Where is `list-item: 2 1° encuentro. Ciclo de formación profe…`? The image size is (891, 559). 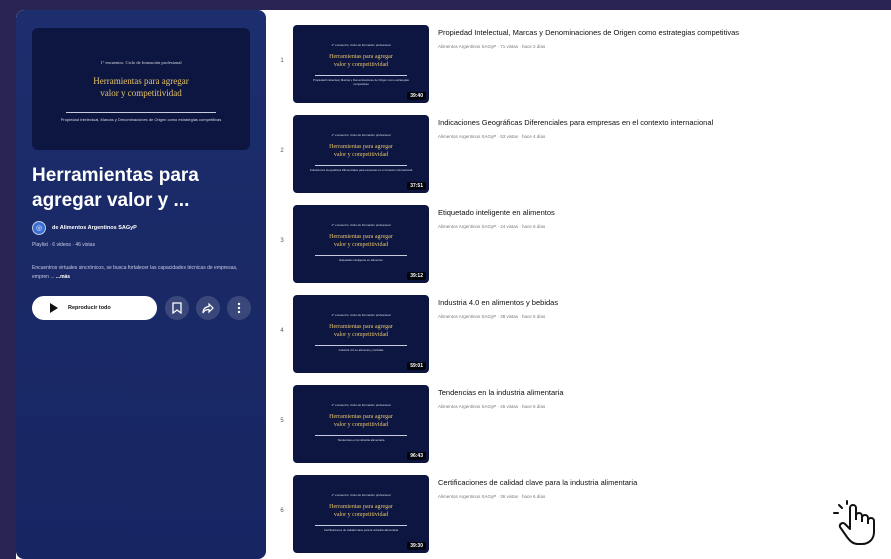
list-item: 2 1° encuentro. Ciclo de formación profe… is located at coordinates (582, 152).